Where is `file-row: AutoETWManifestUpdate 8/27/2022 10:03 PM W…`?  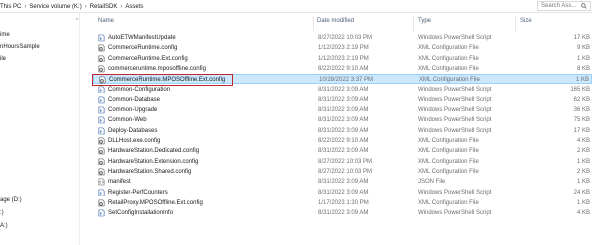 file-row: AutoETWManifestUpdate 8/27/2022 10:03 PM W… is located at coordinates (342, 38).